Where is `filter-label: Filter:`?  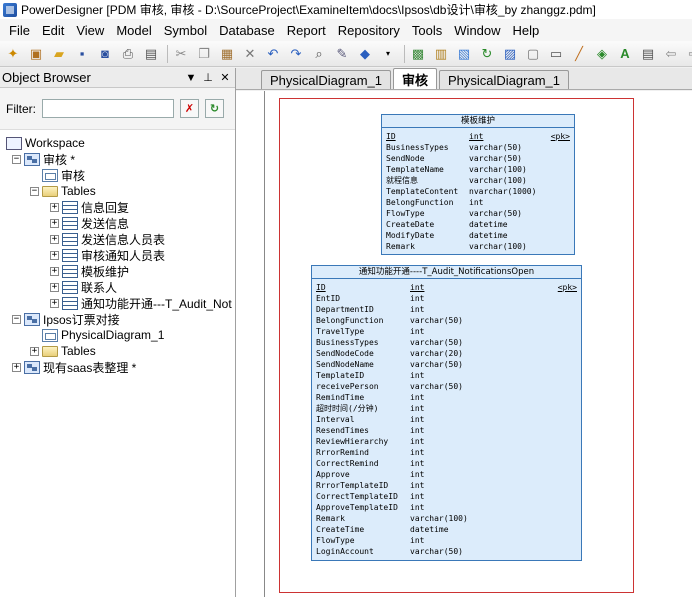
filter-label: Filter: is located at coordinates (21, 108).